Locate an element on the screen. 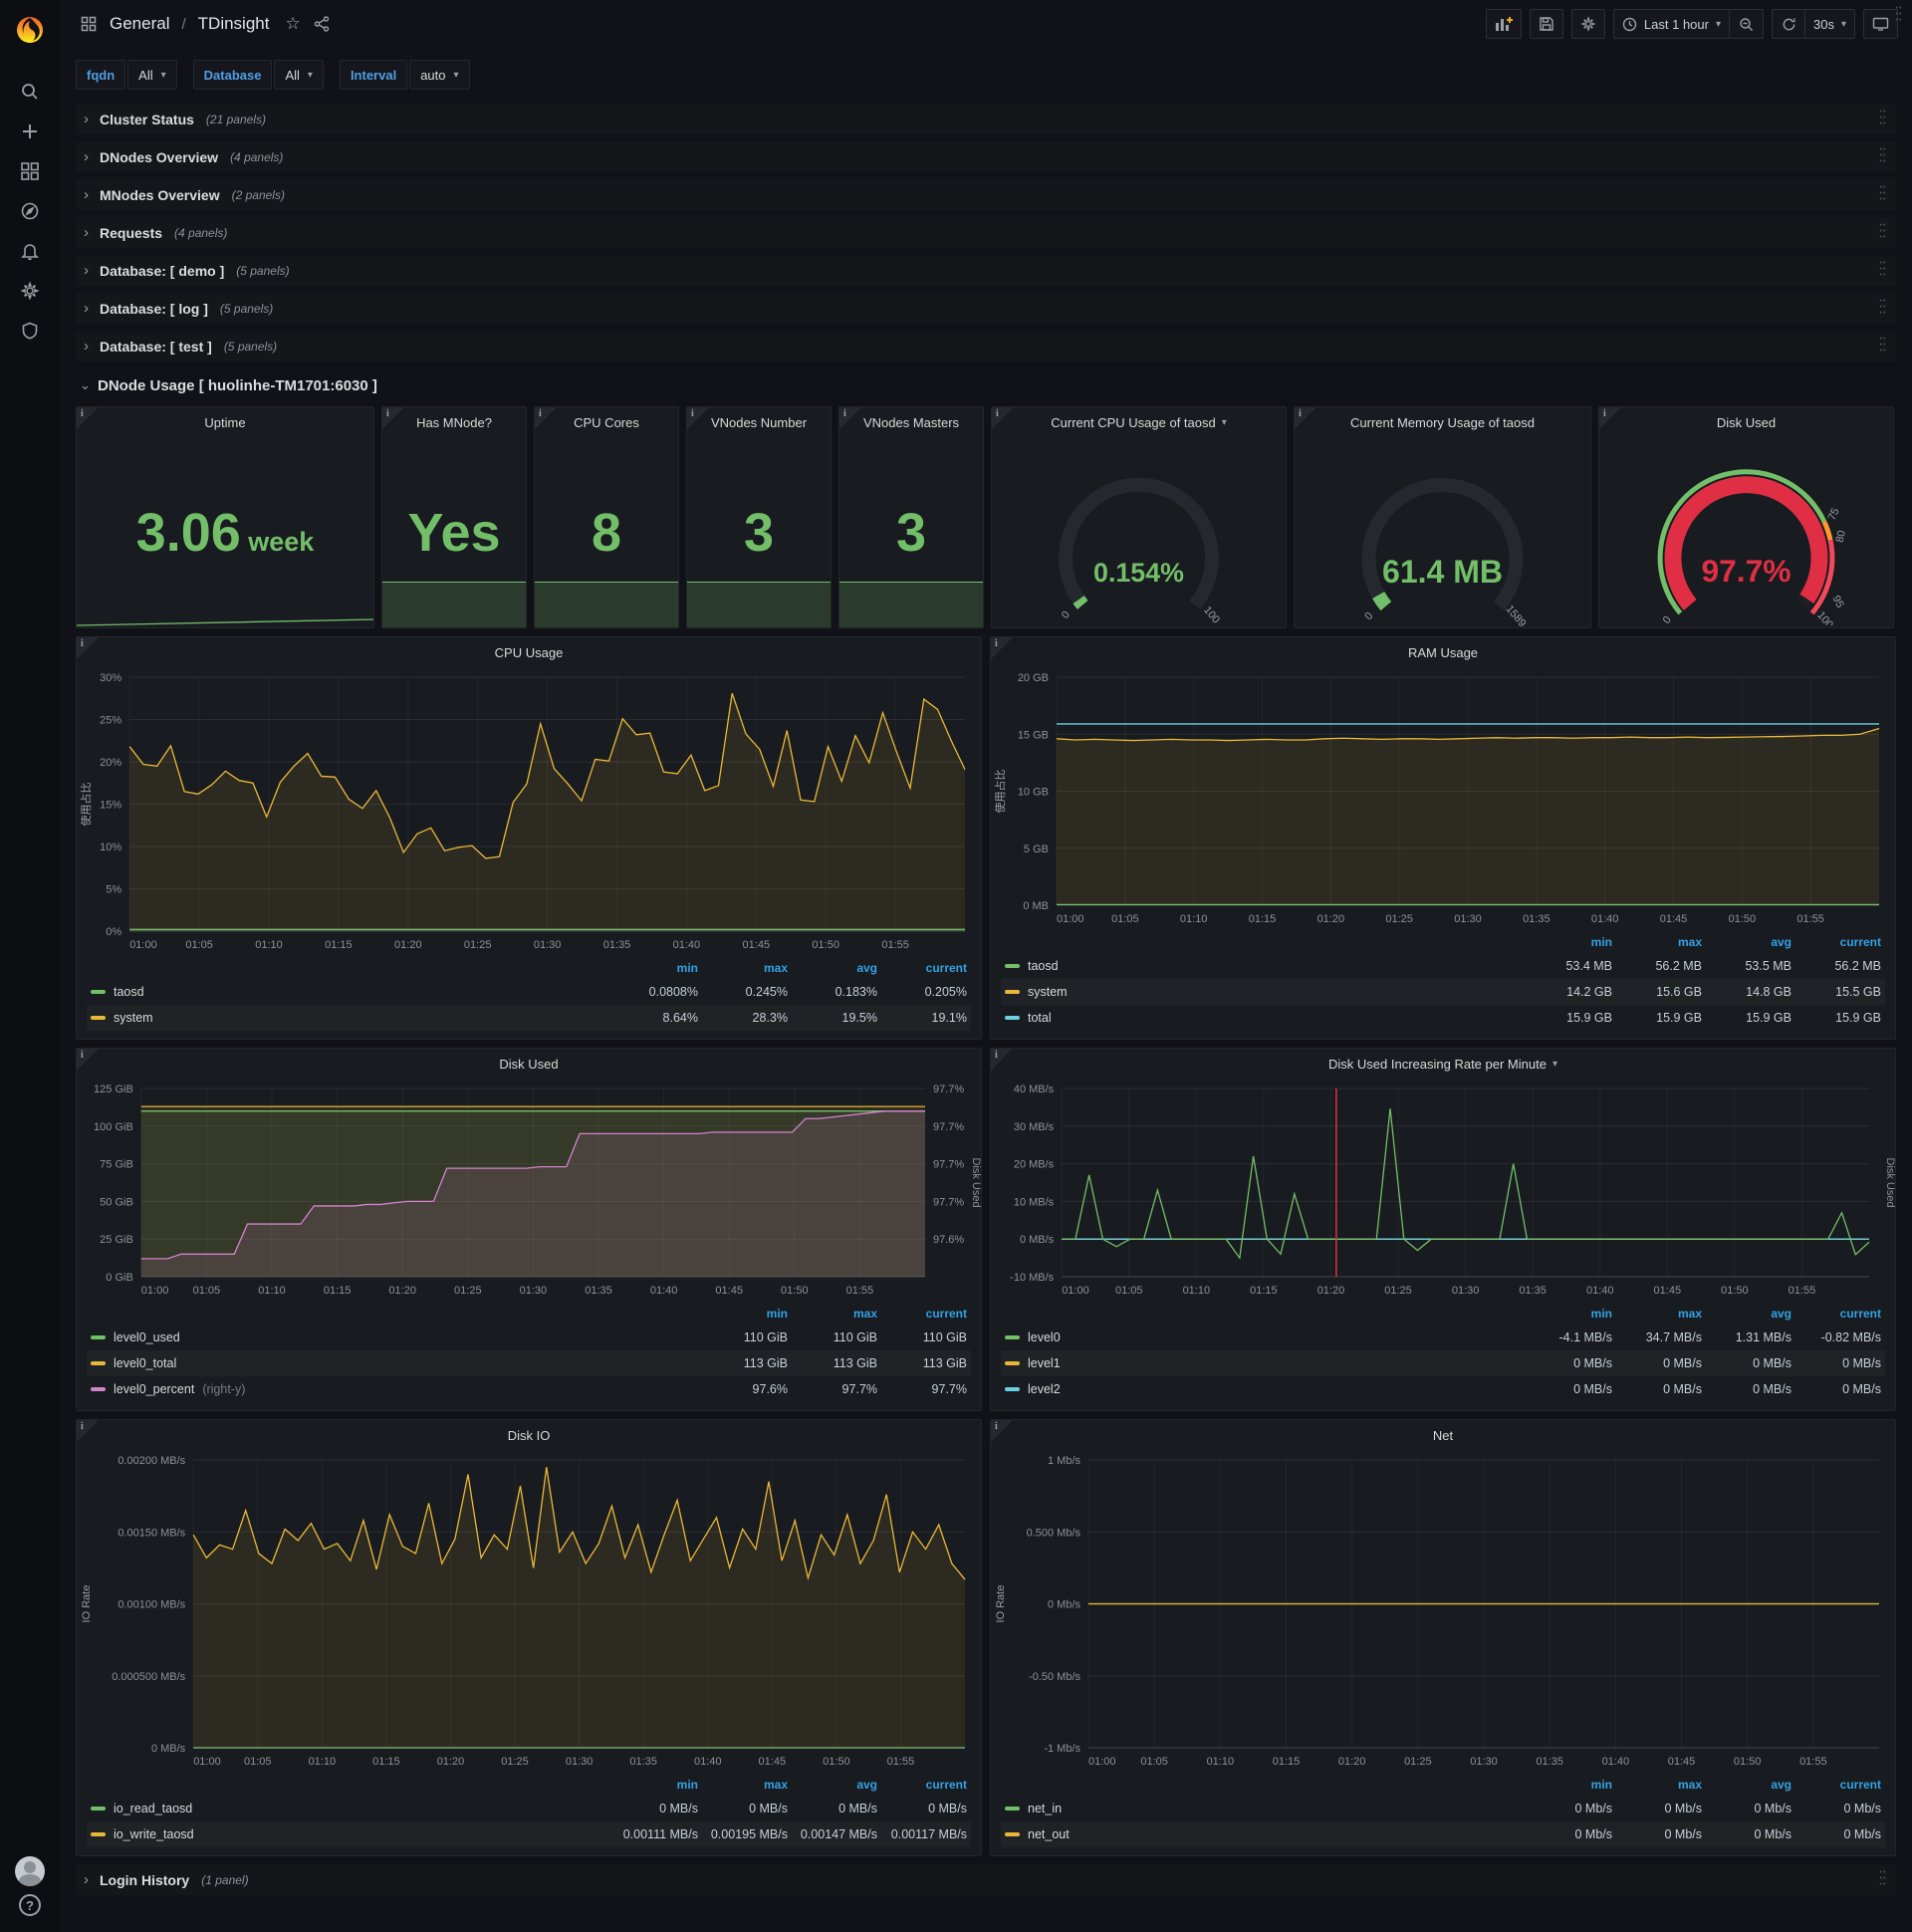 Image resolution: width=1912 pixels, height=1932 pixels. alerting-bell-icon is located at coordinates (30, 251).